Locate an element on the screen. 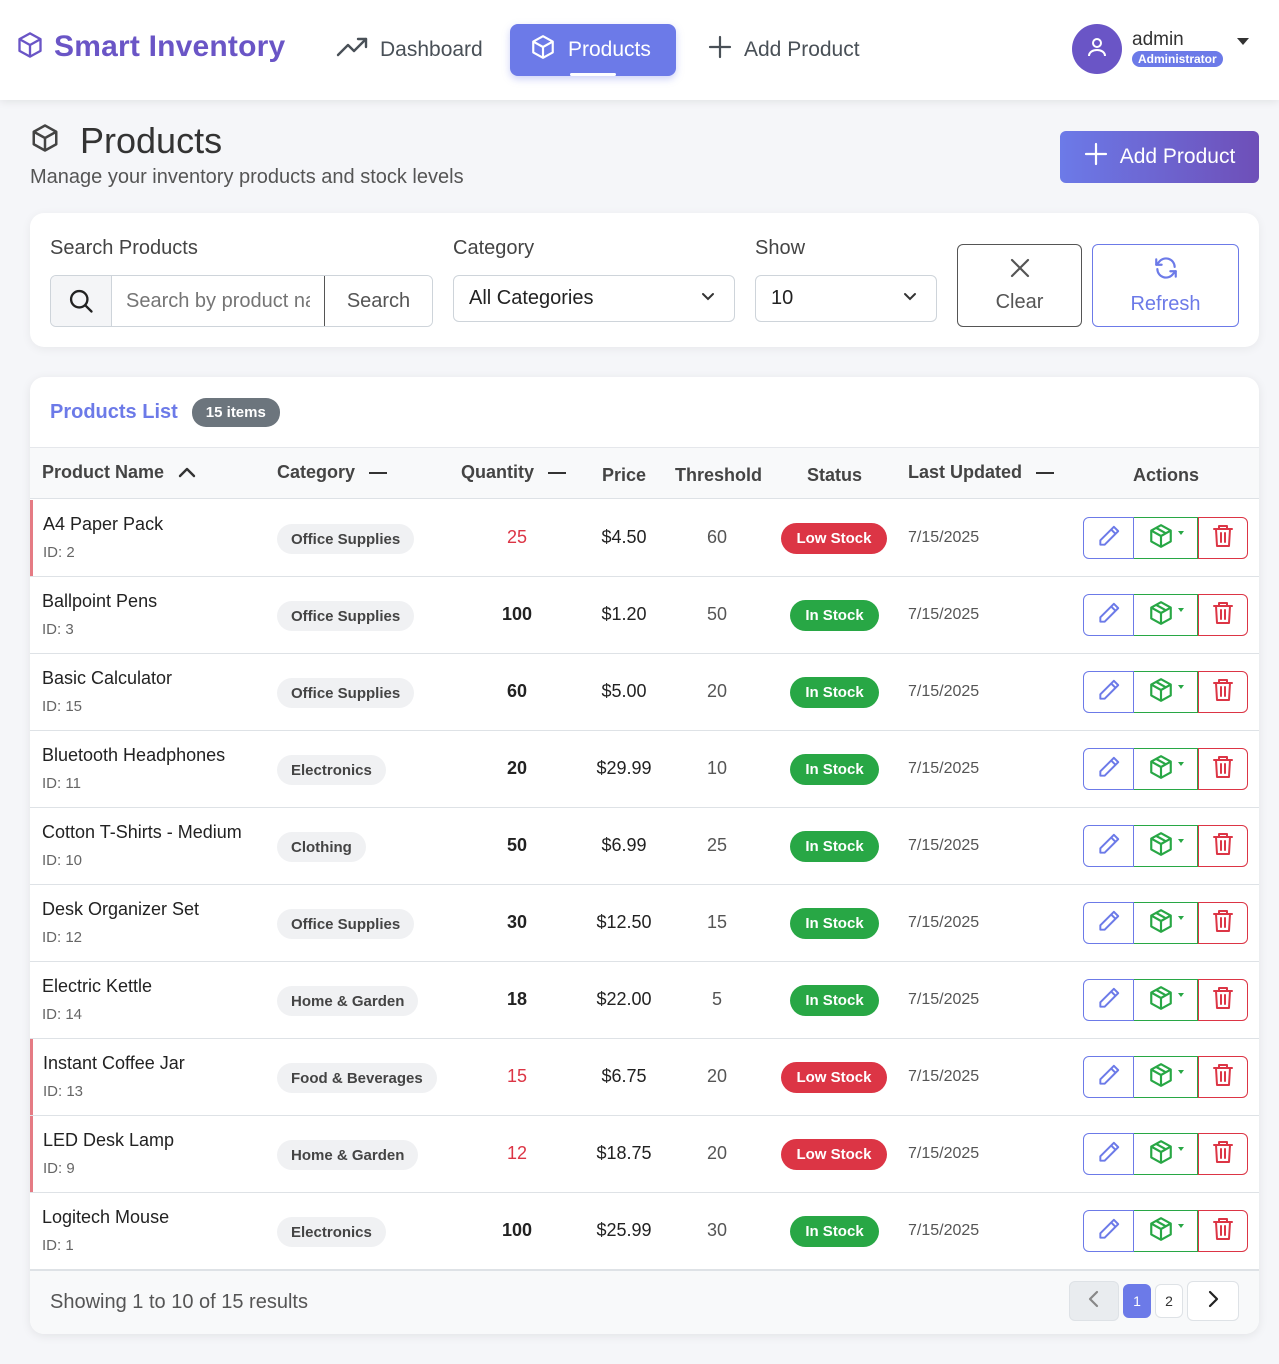  search-label: Search Products is located at coordinates (124, 248).